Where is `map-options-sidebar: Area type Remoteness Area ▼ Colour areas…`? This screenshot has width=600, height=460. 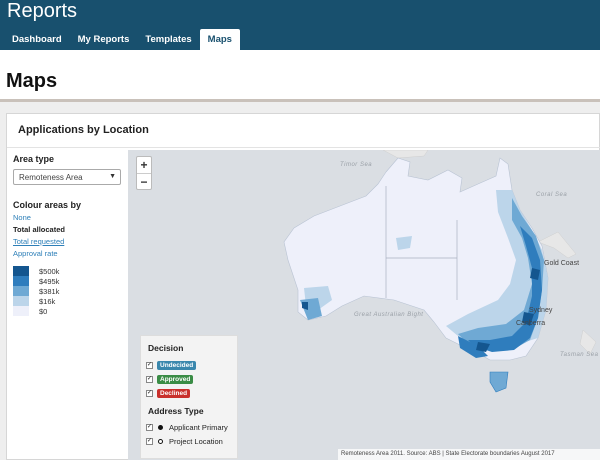 map-options-sidebar: Area type Remoteness Area ▼ Colour areas… is located at coordinates (69, 235).